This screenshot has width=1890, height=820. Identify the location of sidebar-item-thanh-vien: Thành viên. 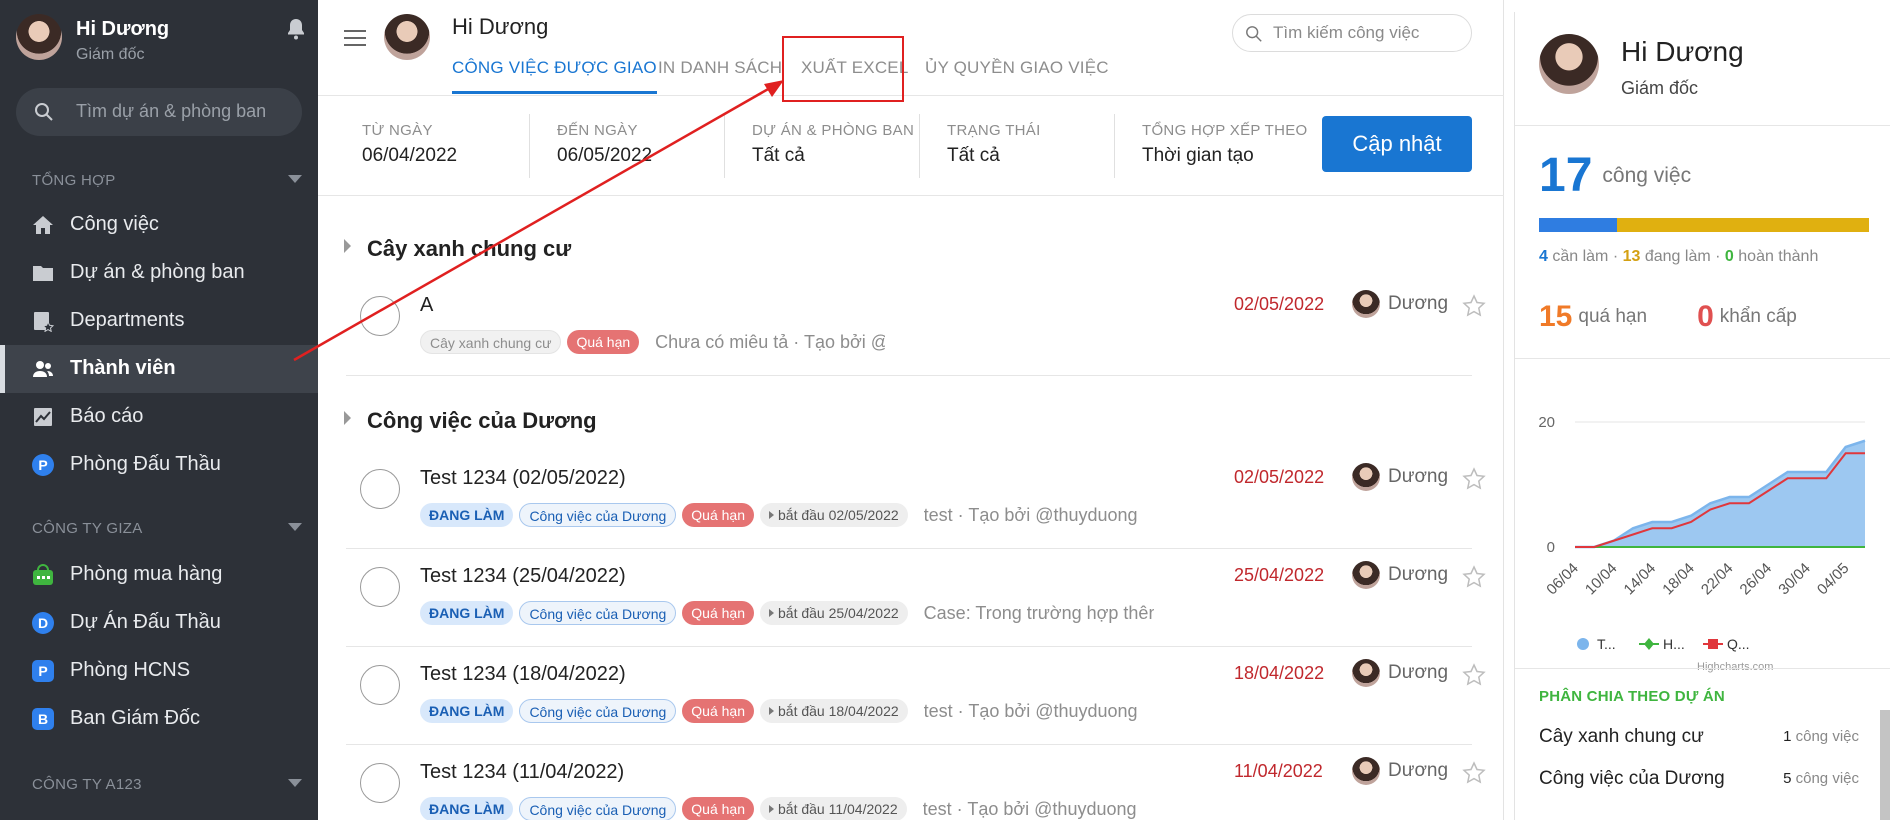
(159, 369).